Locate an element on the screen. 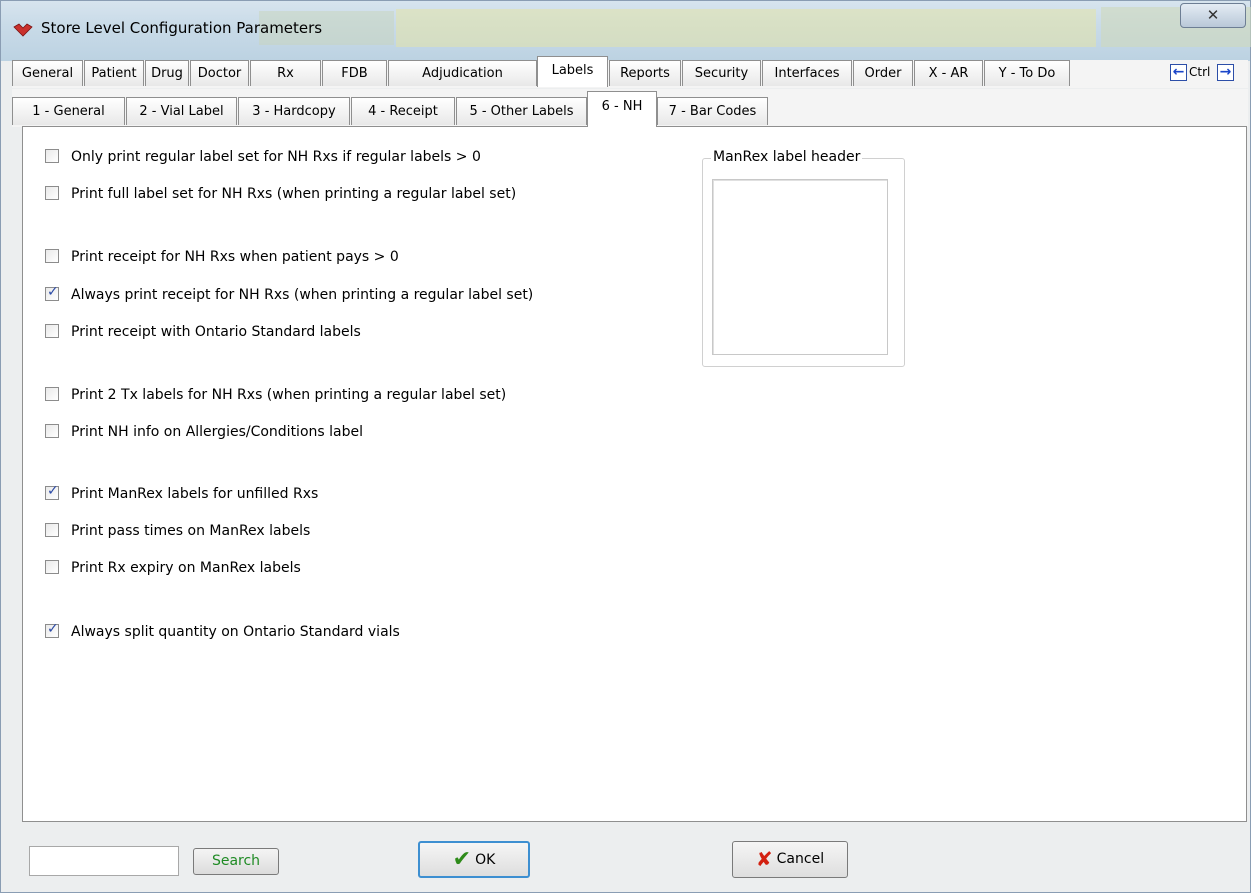  tab-order: Order is located at coordinates (883, 73).